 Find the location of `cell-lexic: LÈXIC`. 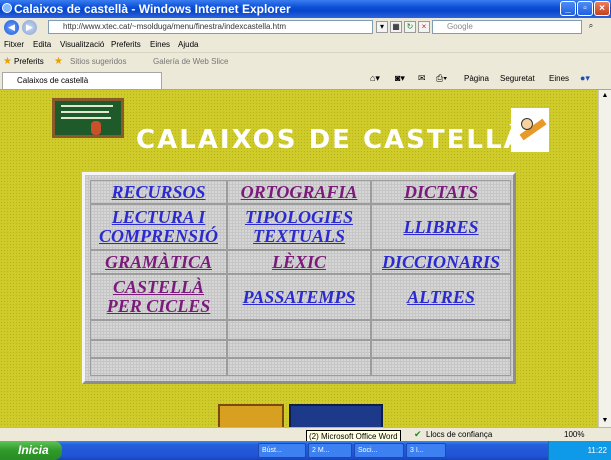

cell-lexic: LÈXIC is located at coordinates (299, 262).